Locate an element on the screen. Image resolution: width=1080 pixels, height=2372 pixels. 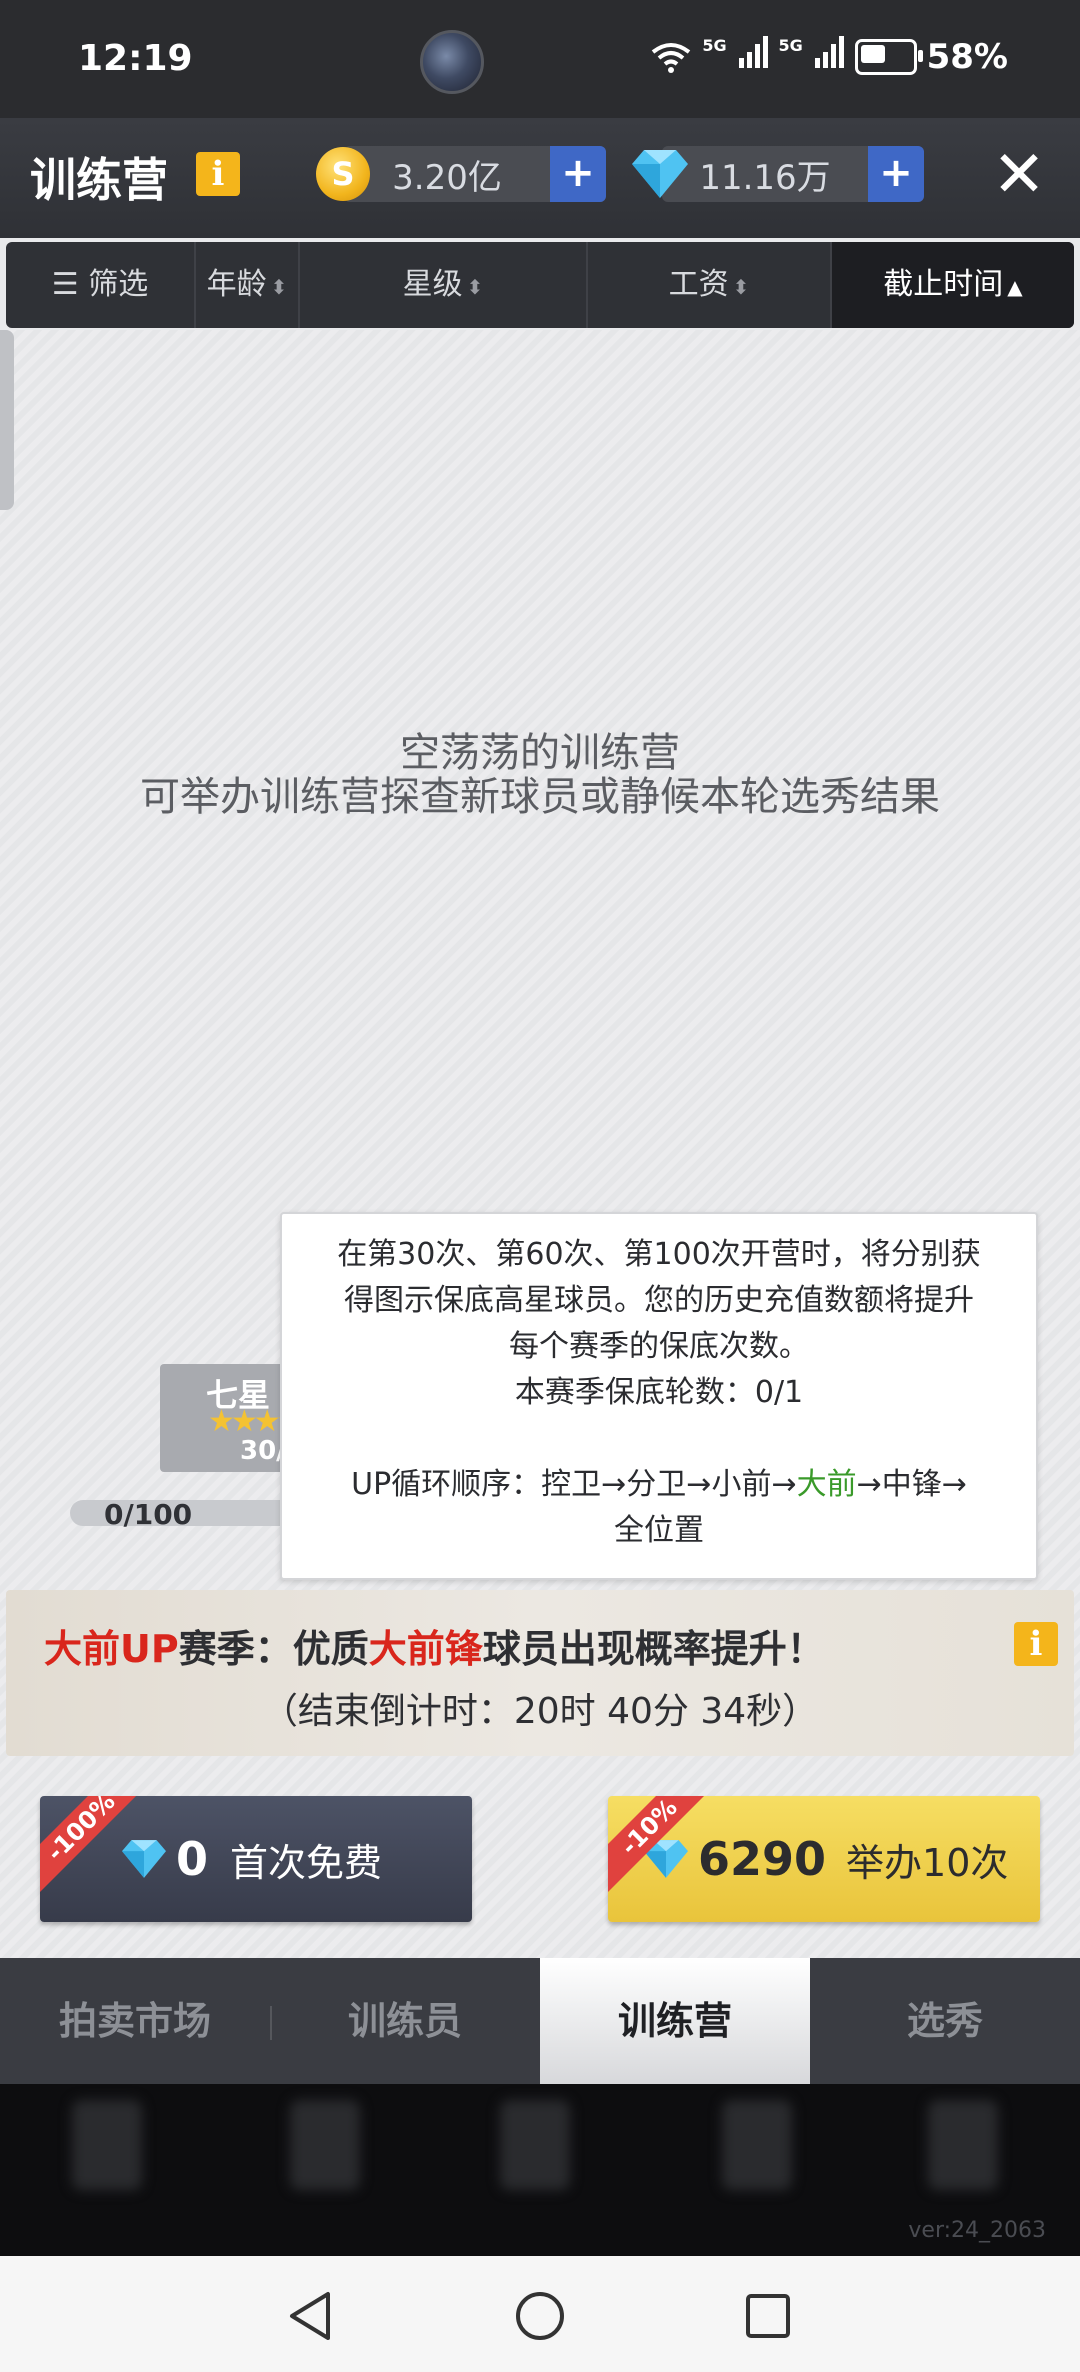
app-notification-icon is located at coordinates (452, 62).